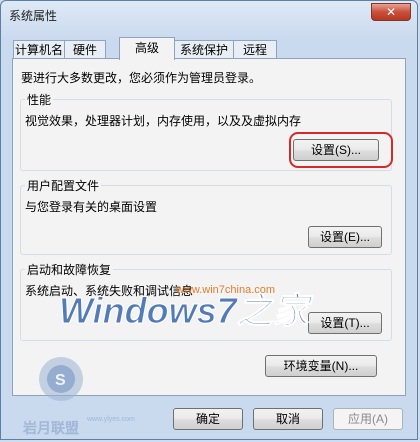 This screenshot has width=420, height=442. What do you see at coordinates (288, 419) in the screenshot?
I see `cancel-button: 取消` at bounding box center [288, 419].